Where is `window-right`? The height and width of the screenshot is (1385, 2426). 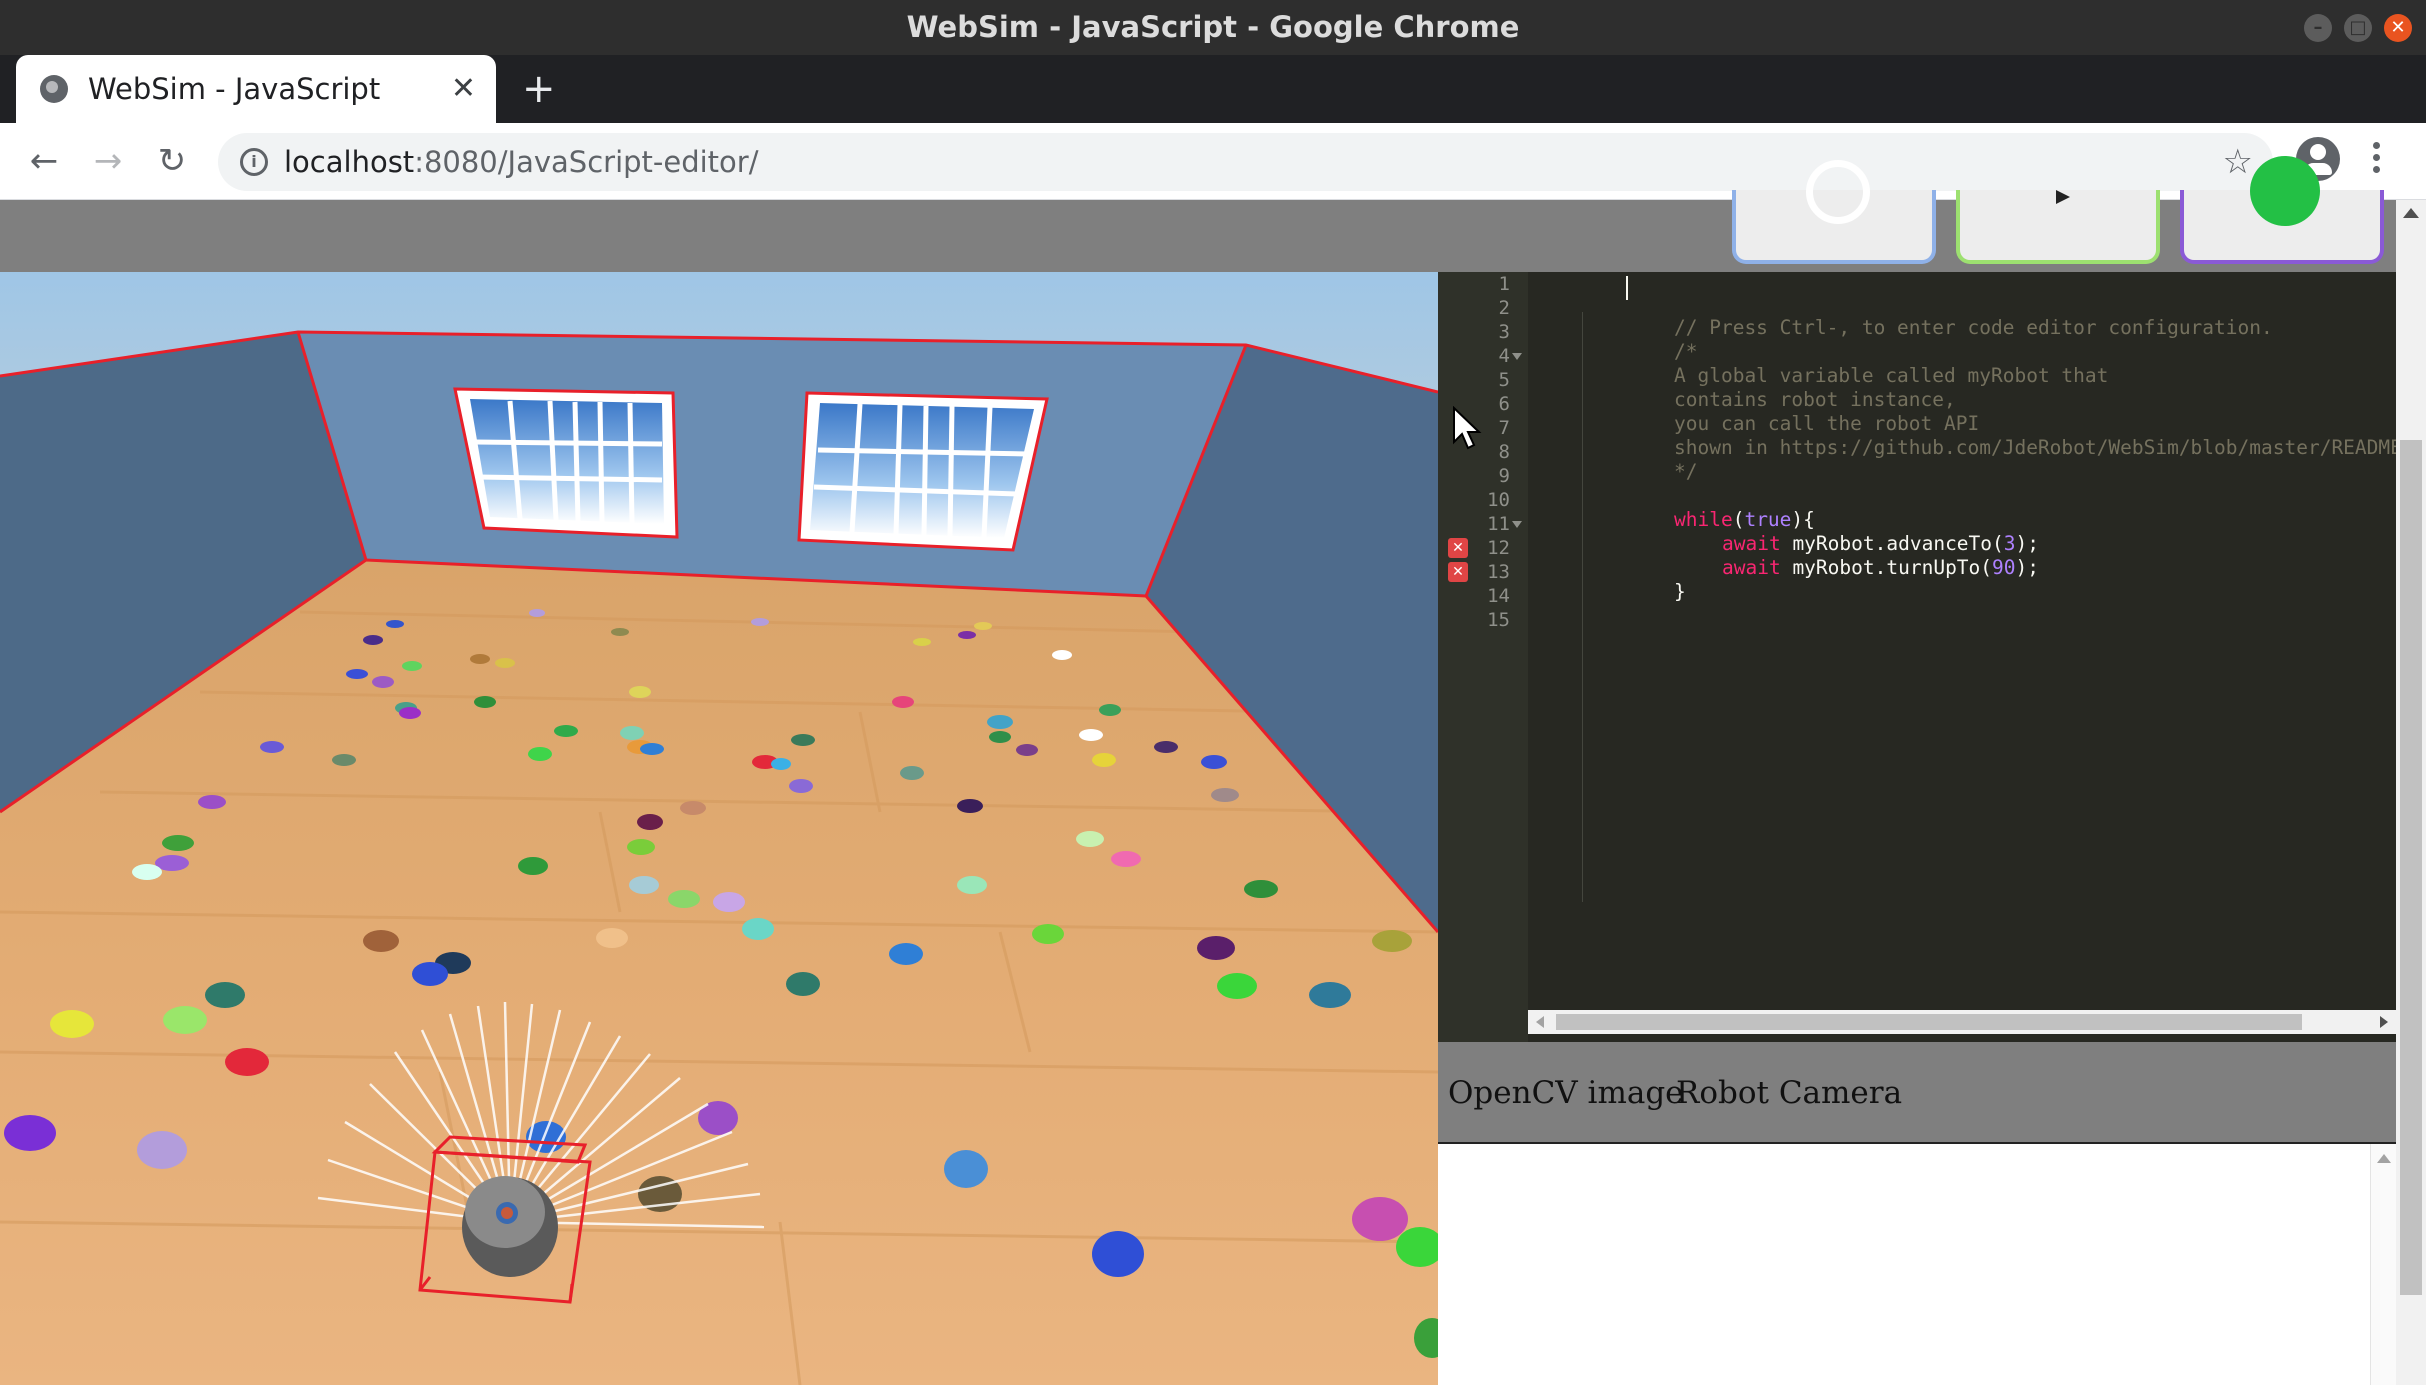
window-right is located at coordinates (923, 471).